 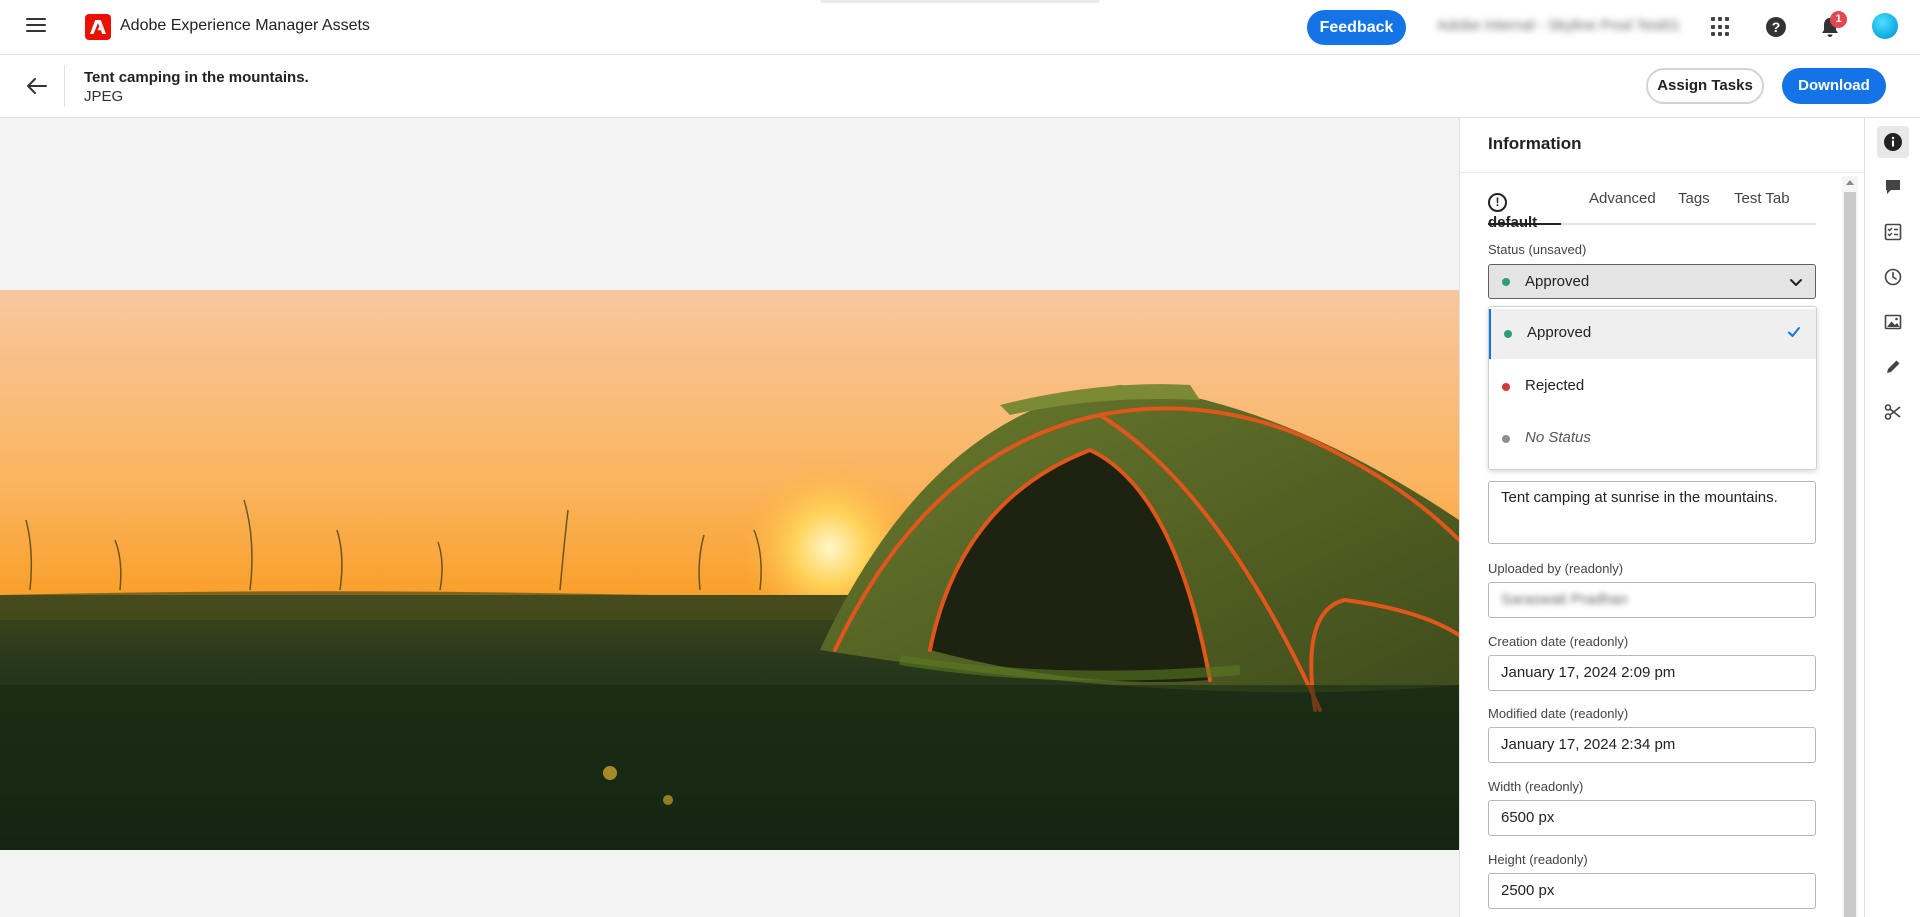 What do you see at coordinates (1694, 206) in the screenshot?
I see `tab-tags: Tags` at bounding box center [1694, 206].